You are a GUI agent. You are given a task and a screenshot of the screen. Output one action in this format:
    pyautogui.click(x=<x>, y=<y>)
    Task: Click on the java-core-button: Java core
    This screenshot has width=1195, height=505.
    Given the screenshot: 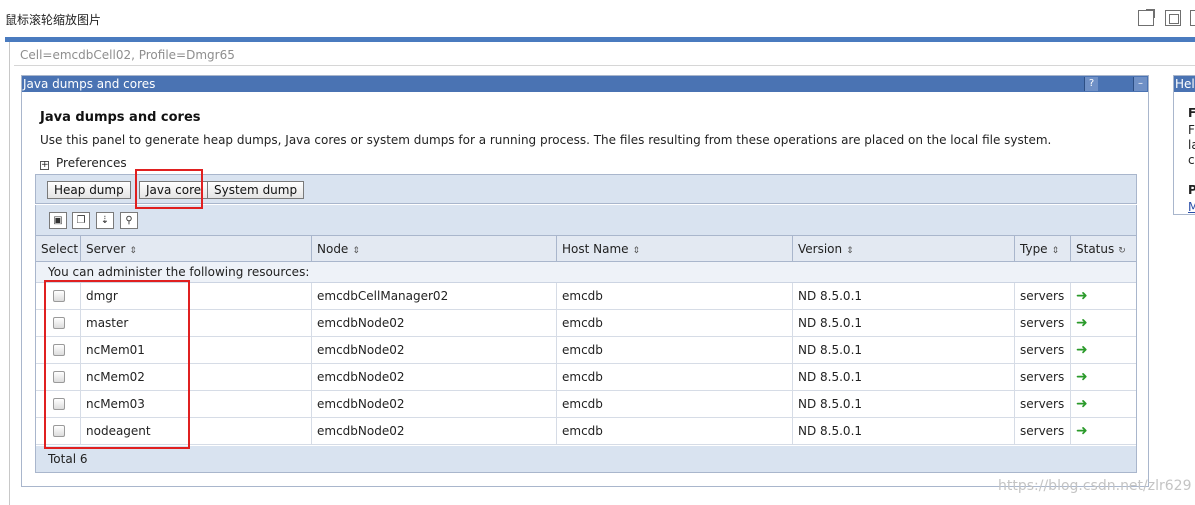 What is the action you would take?
    pyautogui.click(x=174, y=190)
    